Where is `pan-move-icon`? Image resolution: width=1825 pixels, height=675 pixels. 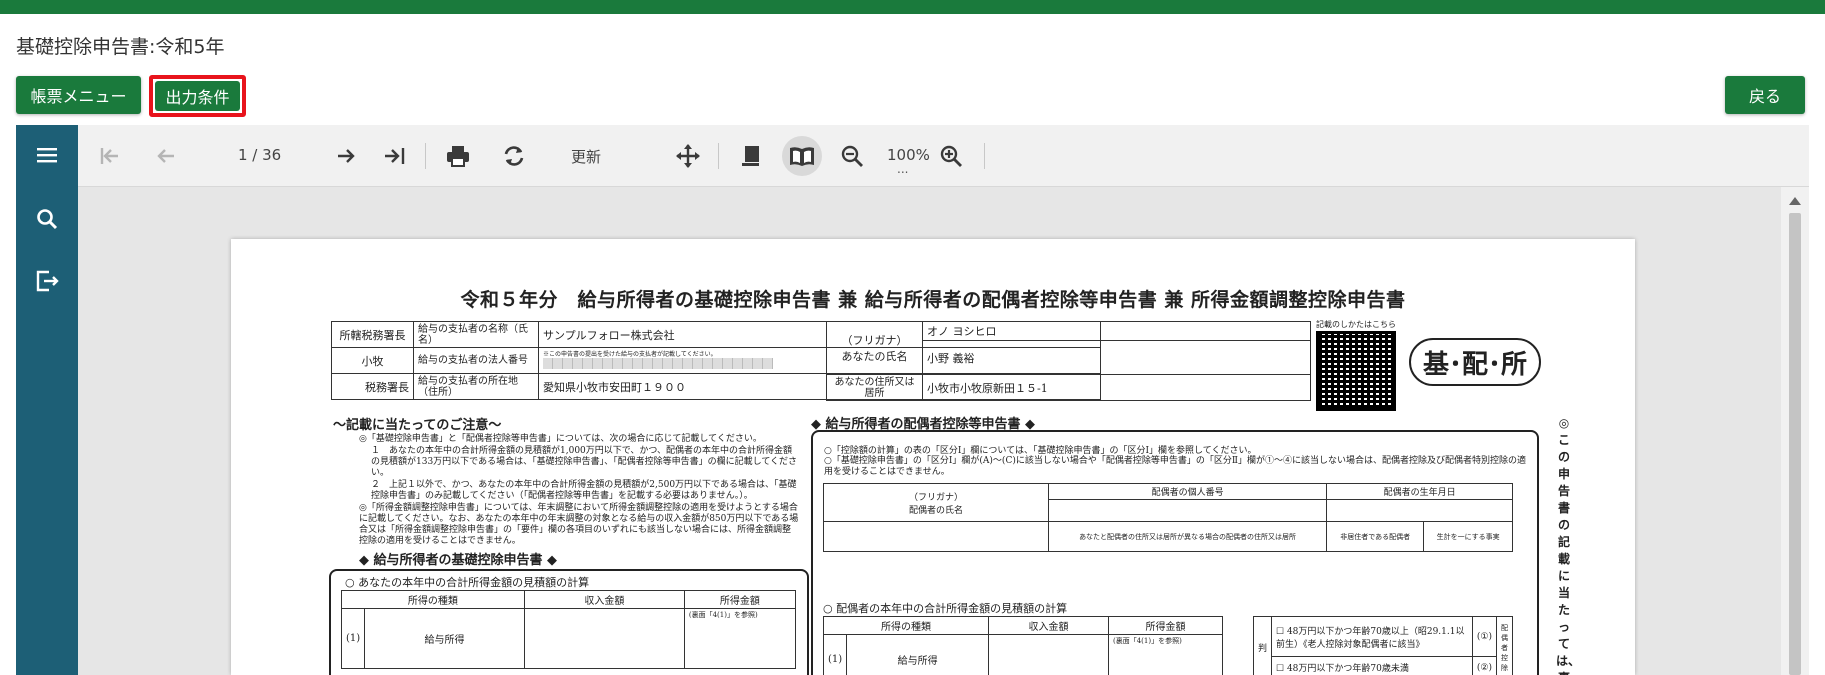 pan-move-icon is located at coordinates (688, 156).